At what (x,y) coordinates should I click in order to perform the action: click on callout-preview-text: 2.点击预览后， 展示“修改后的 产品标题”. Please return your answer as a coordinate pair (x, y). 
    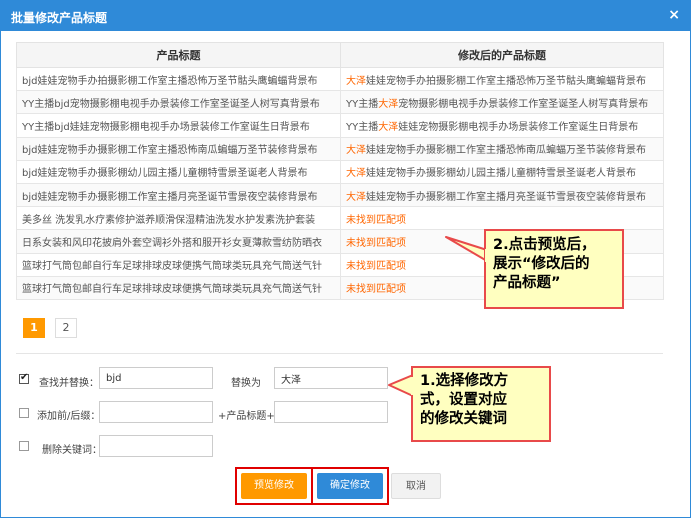
    Looking at the image, I should click on (544, 264).